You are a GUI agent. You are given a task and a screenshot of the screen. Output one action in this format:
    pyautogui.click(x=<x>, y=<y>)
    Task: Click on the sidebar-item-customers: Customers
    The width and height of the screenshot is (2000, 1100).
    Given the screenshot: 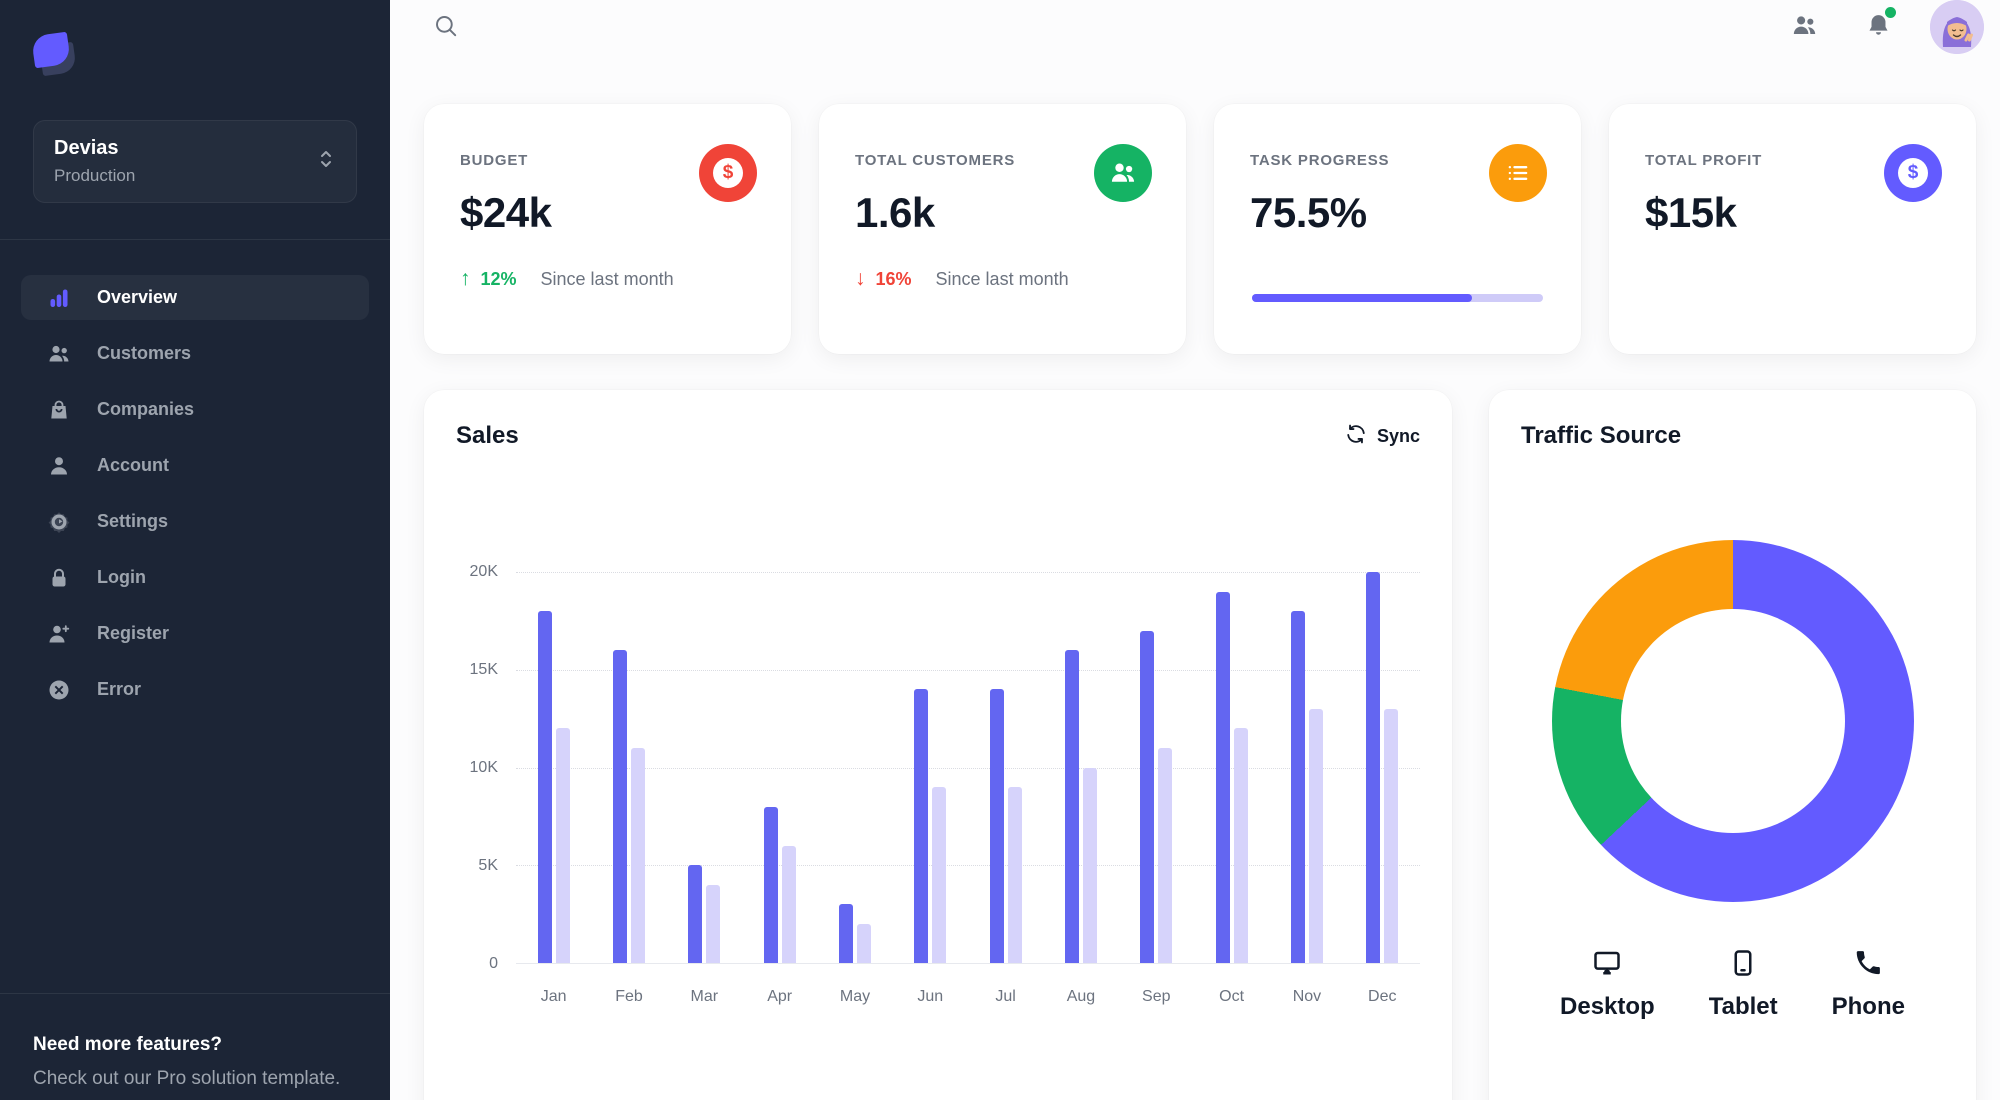 What is the action you would take?
    pyautogui.click(x=195, y=353)
    